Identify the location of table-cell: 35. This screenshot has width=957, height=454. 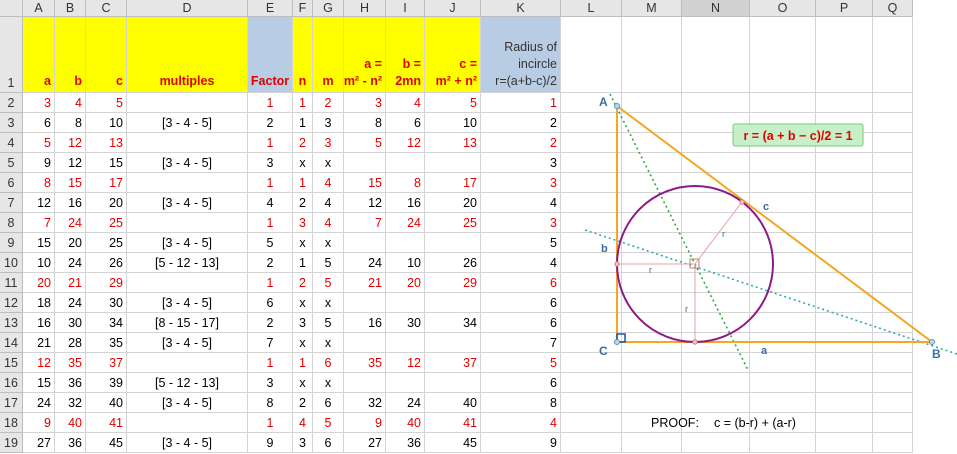
(70, 363).